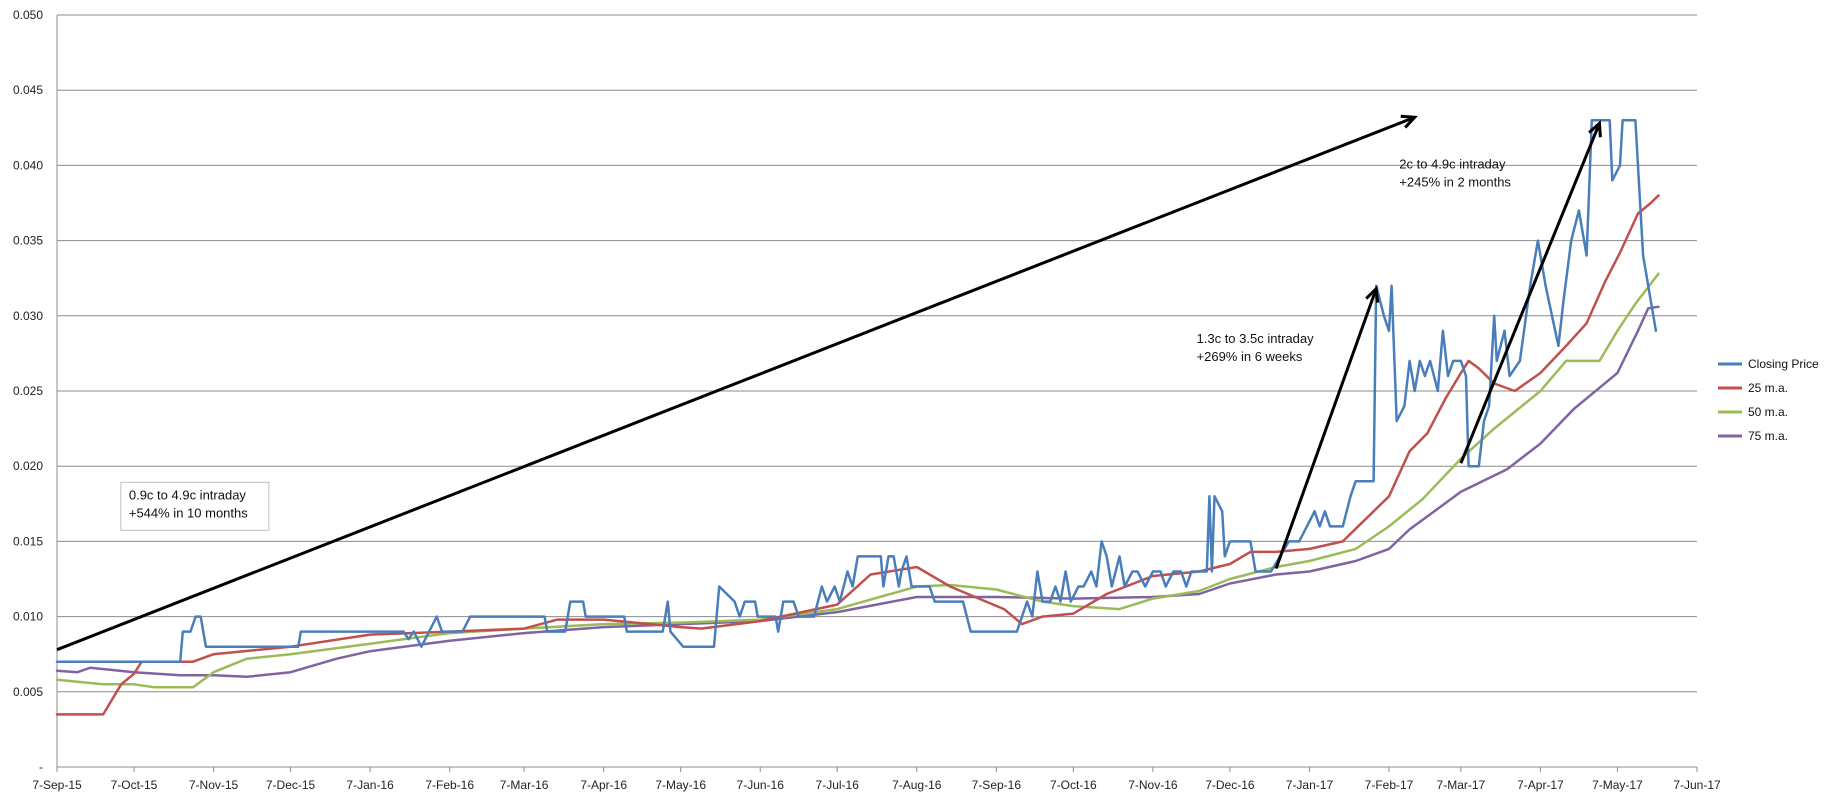  Describe the element at coordinates (1073, 785) in the screenshot. I see `x-tick-label: 7-Oct-16` at that location.